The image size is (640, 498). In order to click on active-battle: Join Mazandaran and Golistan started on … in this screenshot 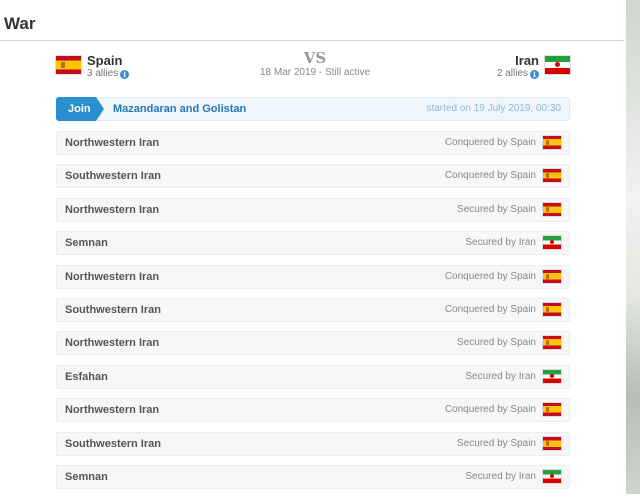, I will do `click(313, 109)`.